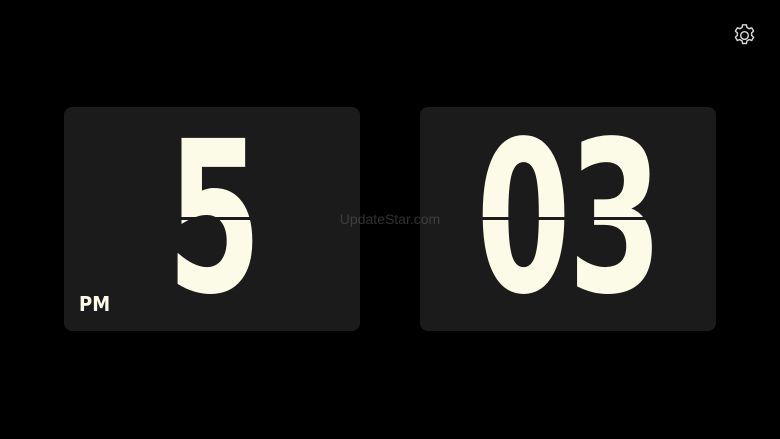 This screenshot has width=780, height=439. I want to click on gear-icon, so click(744, 34).